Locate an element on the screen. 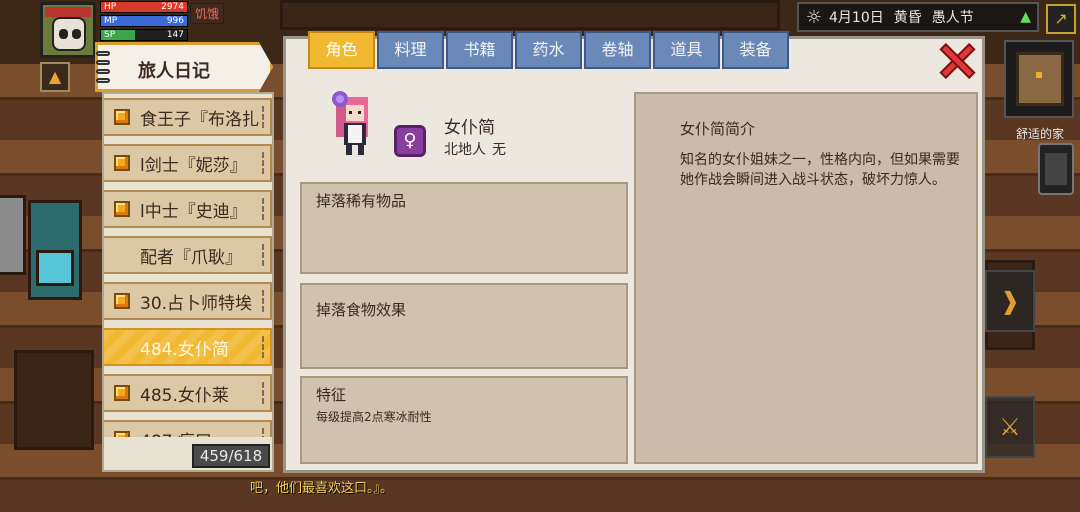 The width and height of the screenshot is (1080, 512). minimap is located at coordinates (1039, 79).